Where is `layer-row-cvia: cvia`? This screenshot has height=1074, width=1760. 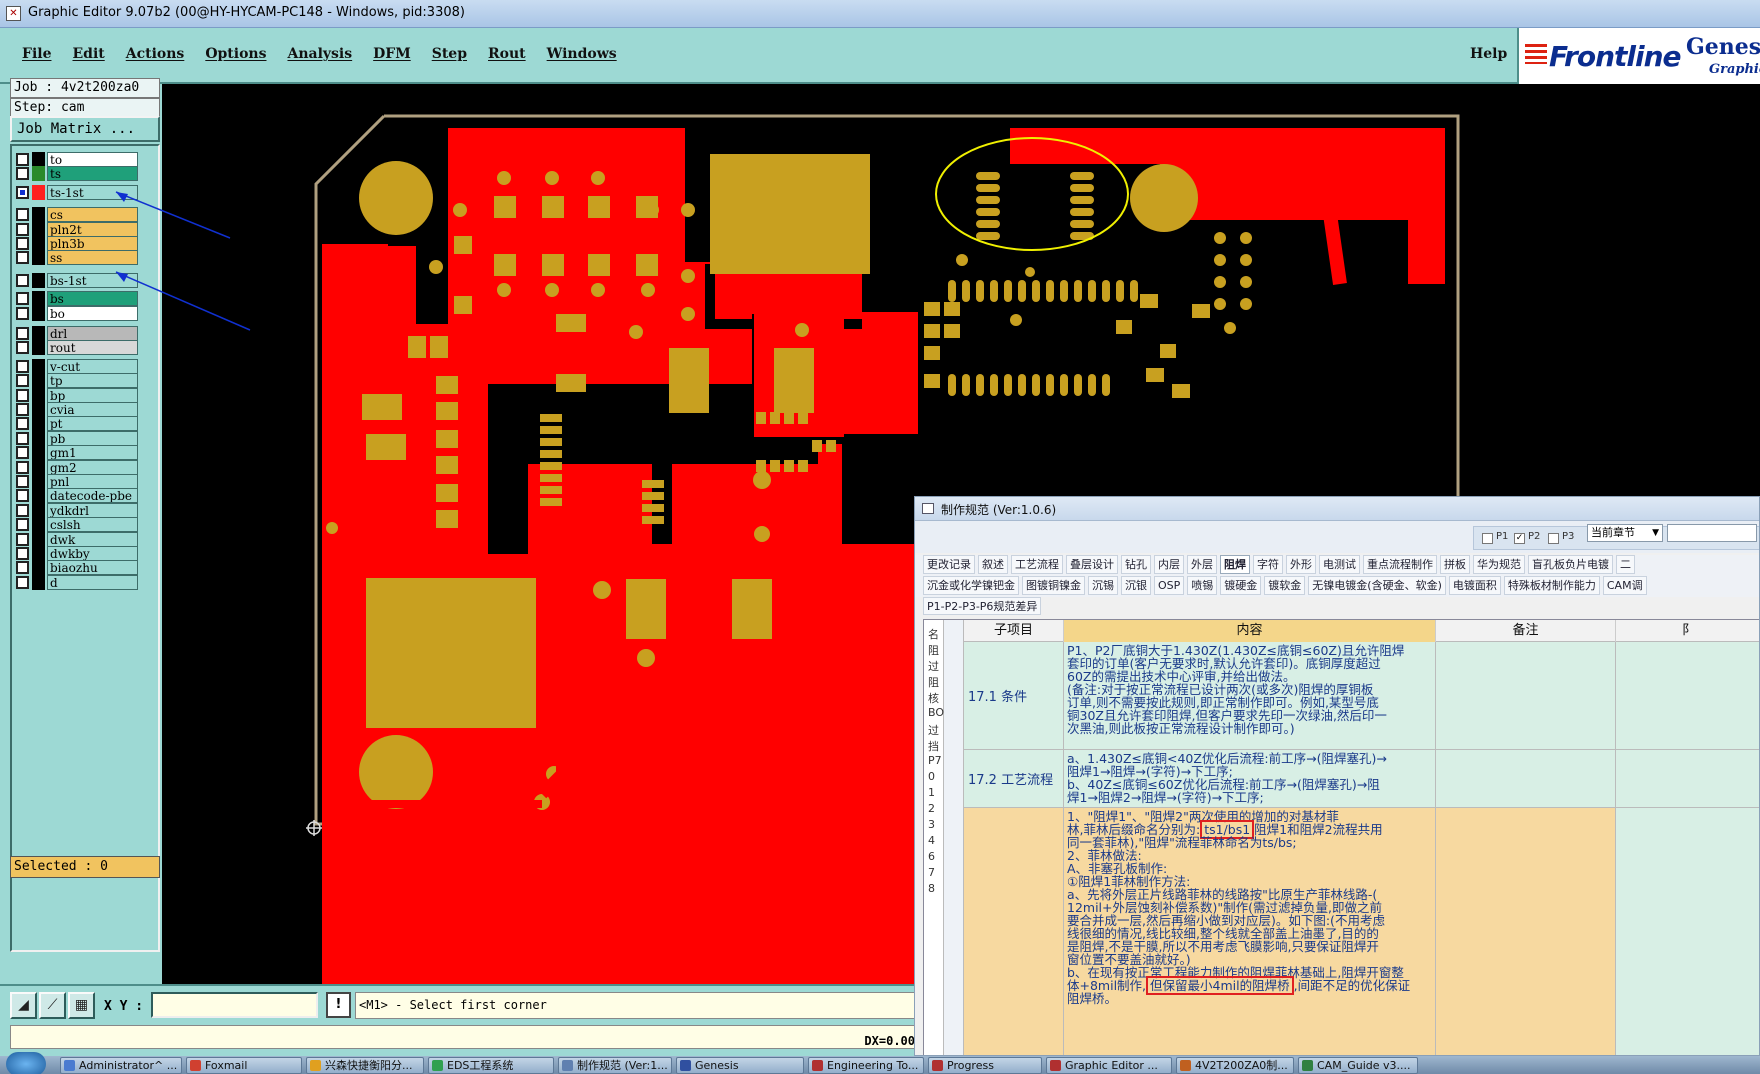 layer-row-cvia: cvia is located at coordinates (77, 409).